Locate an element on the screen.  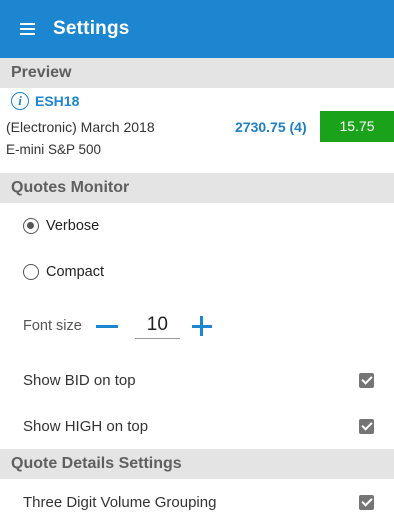
three-digit-volume-grouping-row: Three Digit Volume Grouping is located at coordinates (197, 502).